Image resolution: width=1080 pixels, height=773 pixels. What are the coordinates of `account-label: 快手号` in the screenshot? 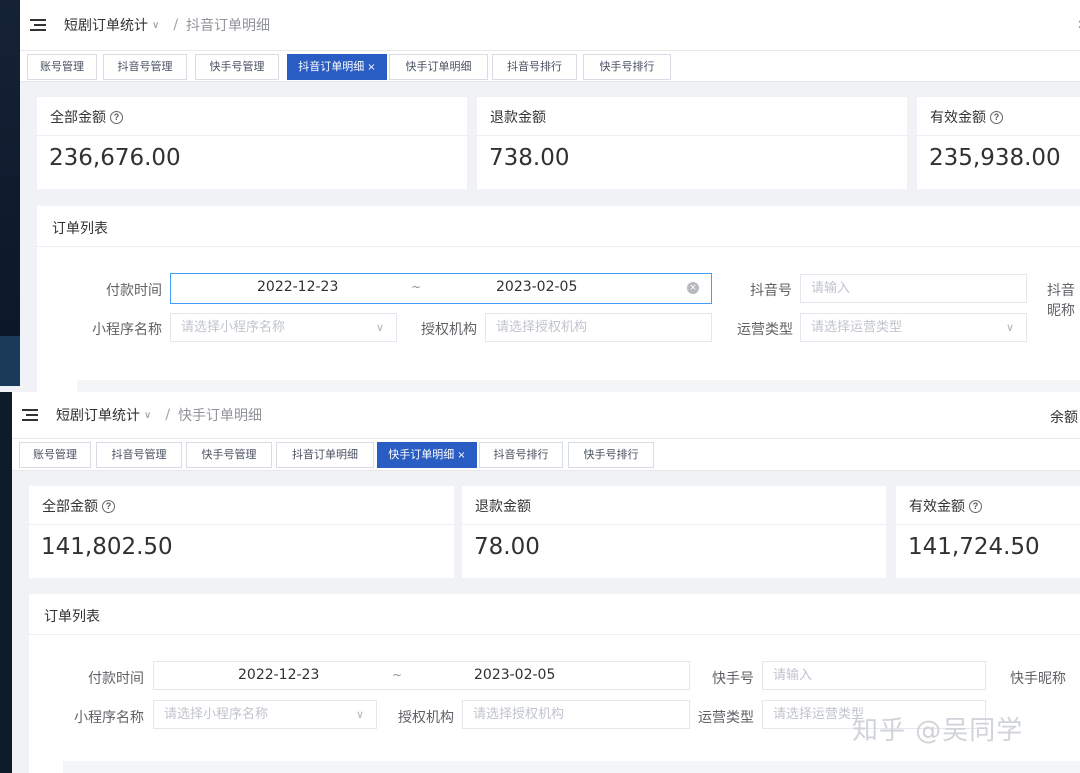 It's located at (733, 679).